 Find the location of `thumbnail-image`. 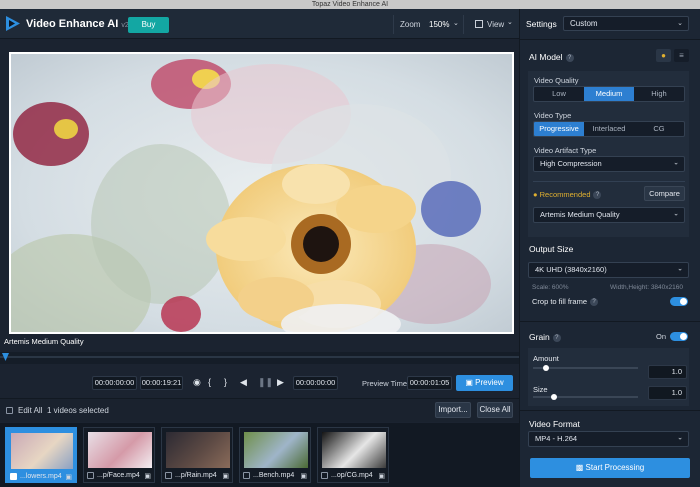

thumbnail-image is located at coordinates (42, 451).